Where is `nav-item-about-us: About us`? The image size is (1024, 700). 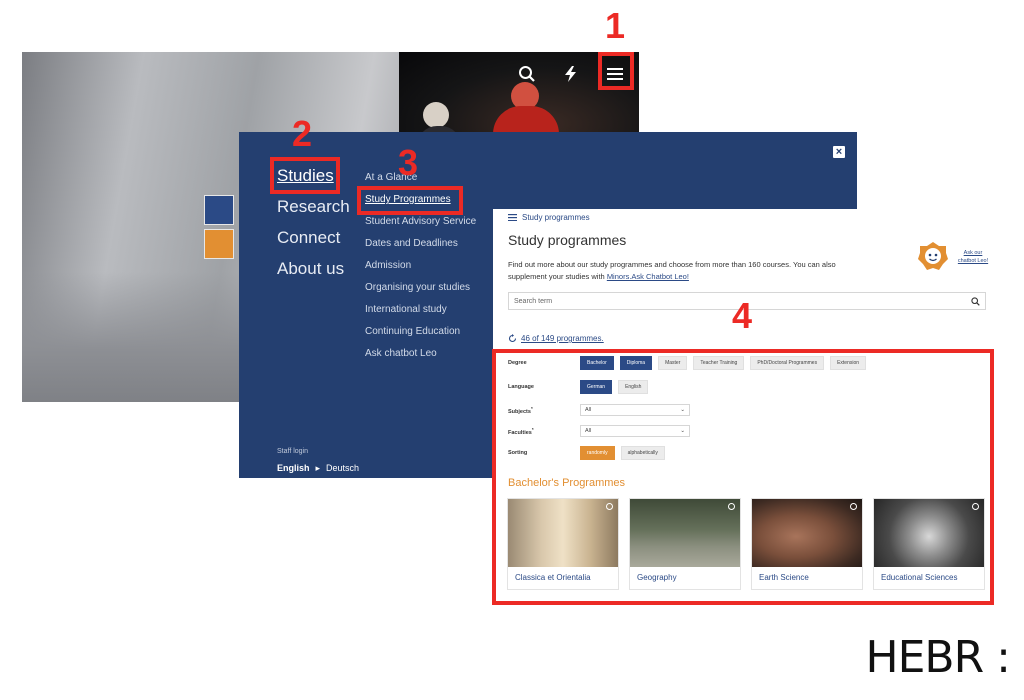
nav-item-about-us: About us is located at coordinates (313, 269).